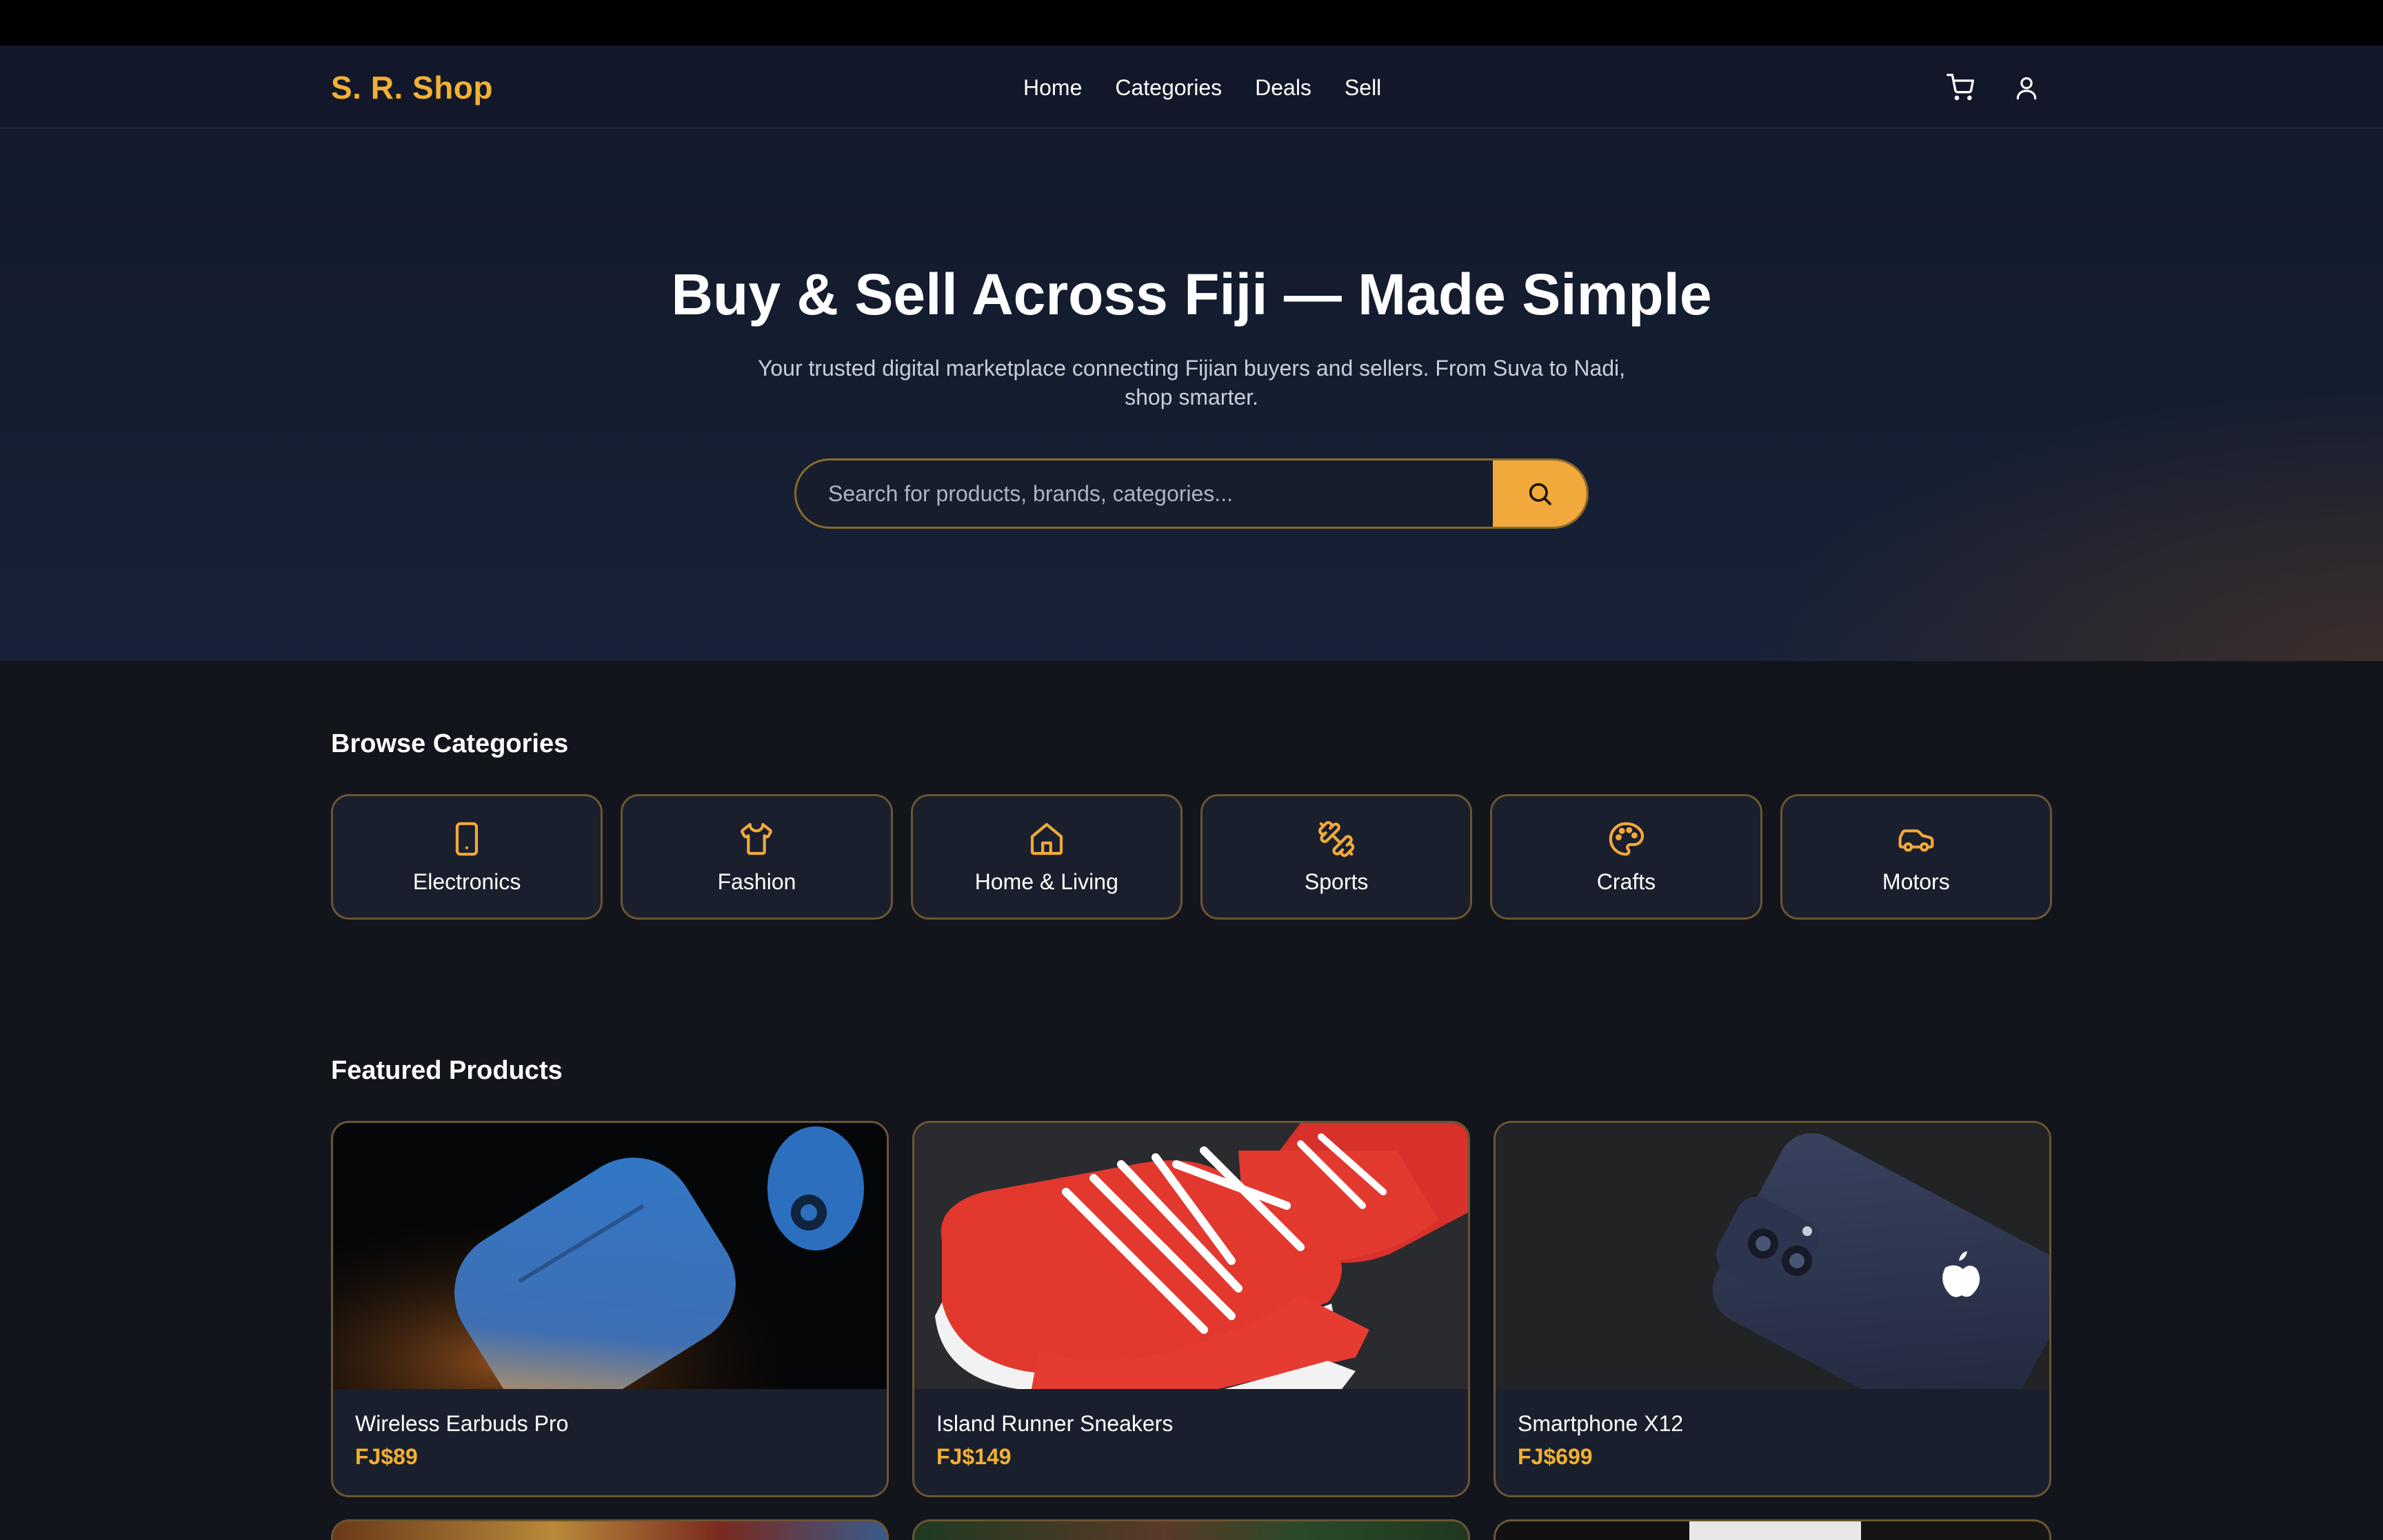  Describe the element at coordinates (974, 1457) in the screenshot. I see `product-price: FJ$149` at that location.